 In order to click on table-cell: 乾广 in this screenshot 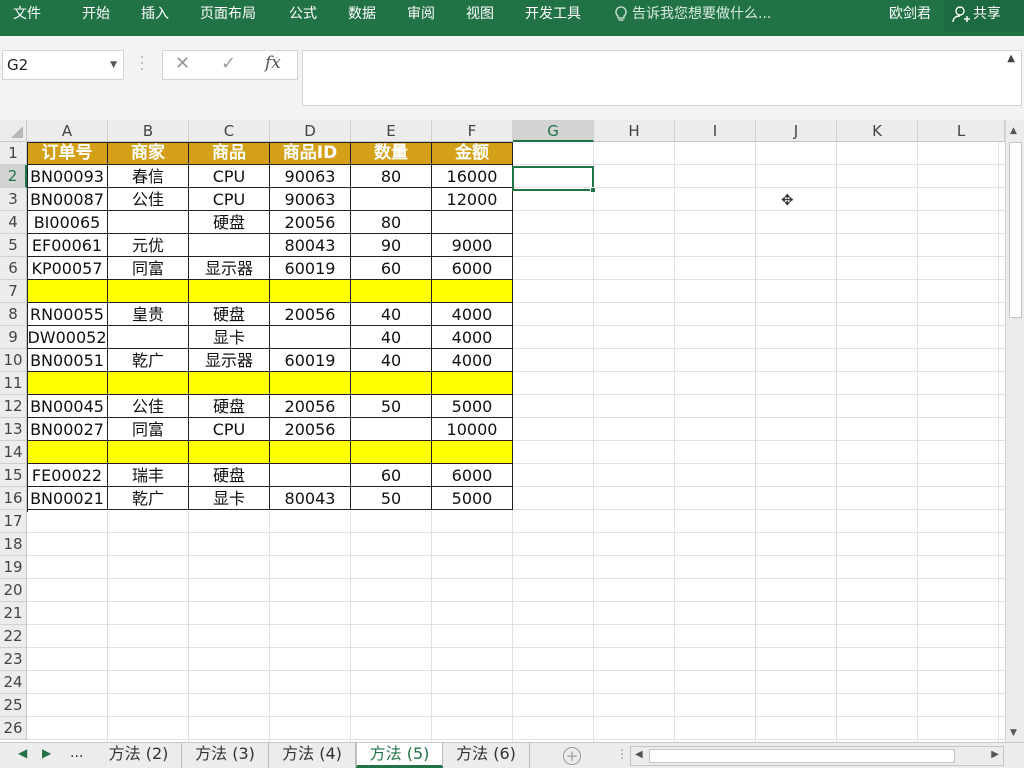, I will do `click(148, 360)`.